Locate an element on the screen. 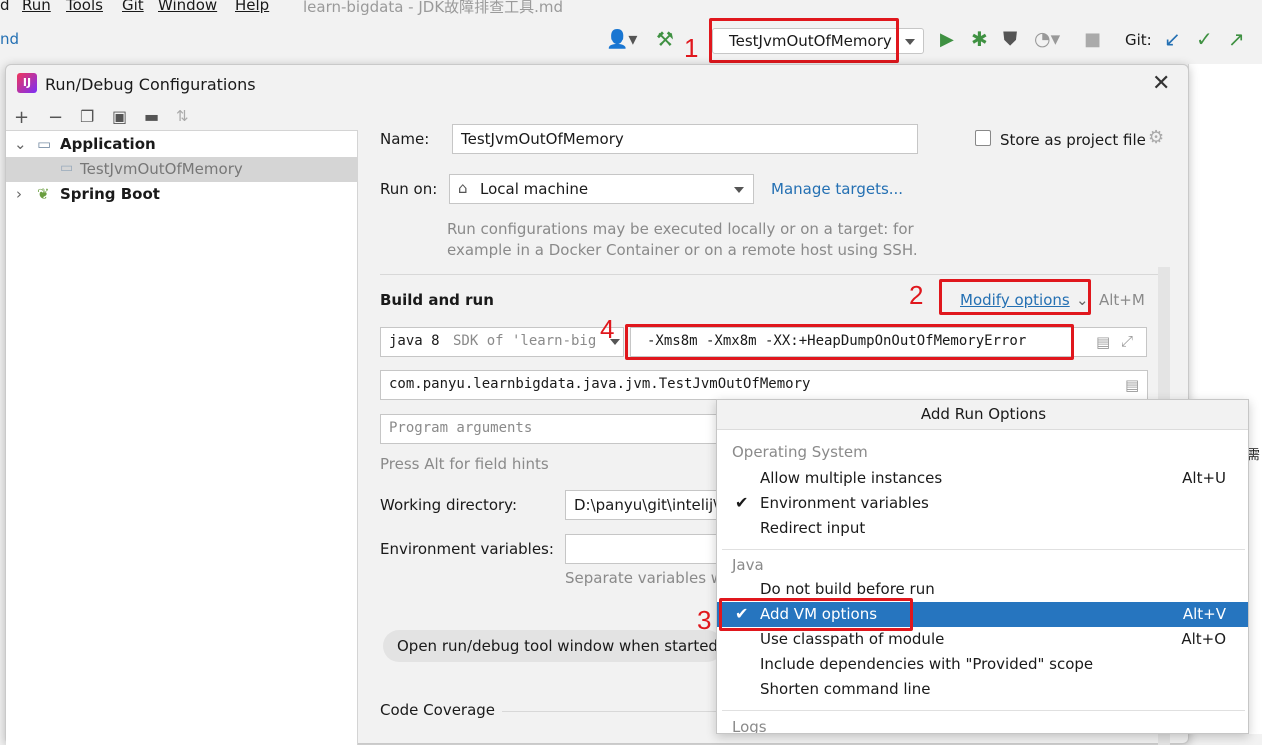  group-logs: Logs is located at coordinates (749, 726).